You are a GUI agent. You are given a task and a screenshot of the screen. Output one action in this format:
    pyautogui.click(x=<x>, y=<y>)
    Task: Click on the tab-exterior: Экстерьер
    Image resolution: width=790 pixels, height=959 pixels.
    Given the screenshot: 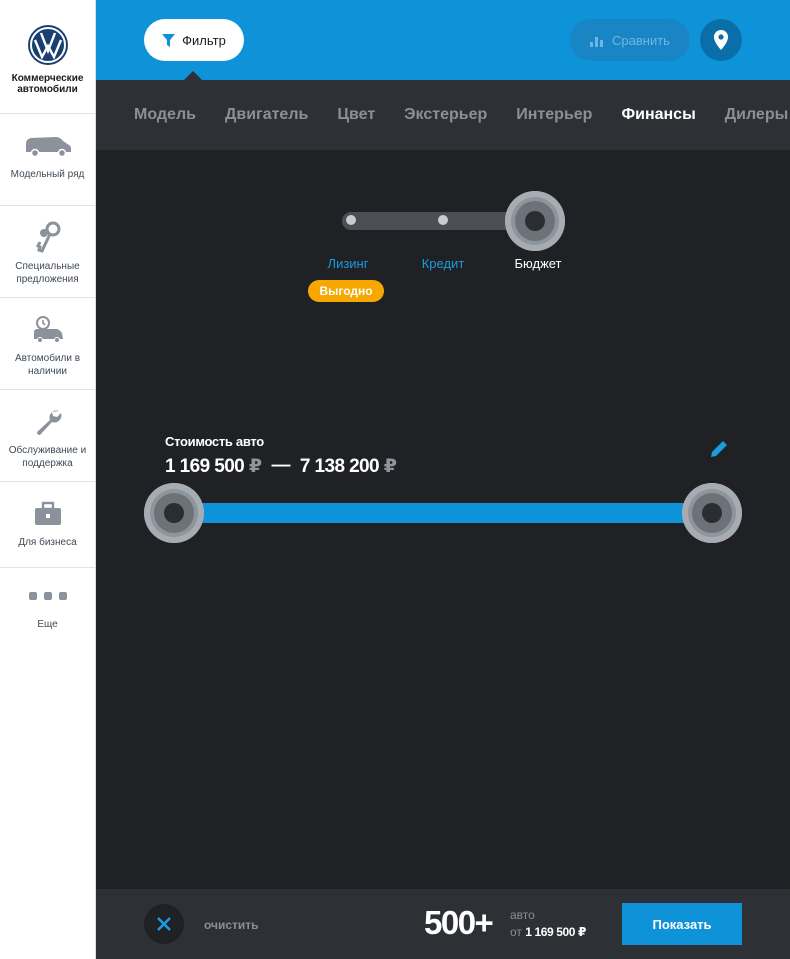 What is the action you would take?
    pyautogui.click(x=445, y=115)
    